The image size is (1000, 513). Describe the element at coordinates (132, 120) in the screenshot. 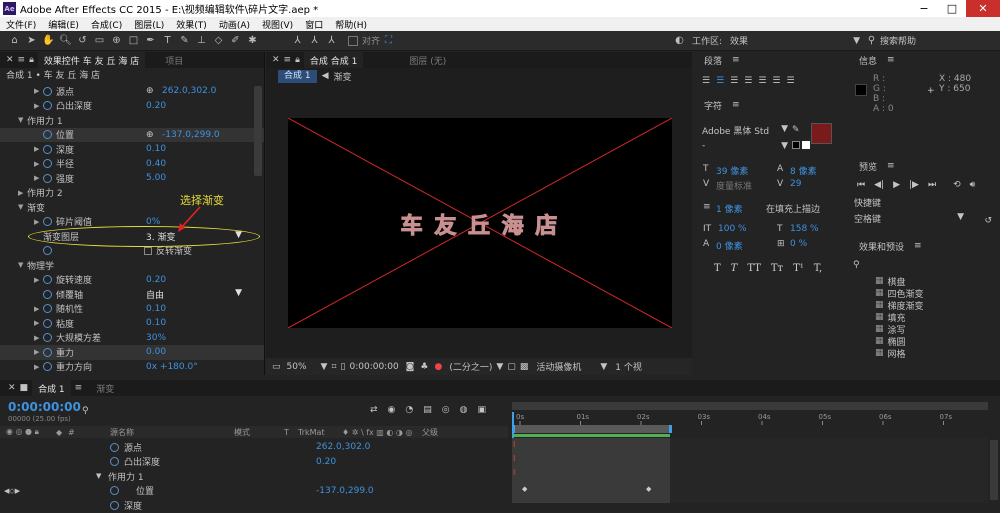

I see `effect-property-row: ▼ 作用力 1` at that location.